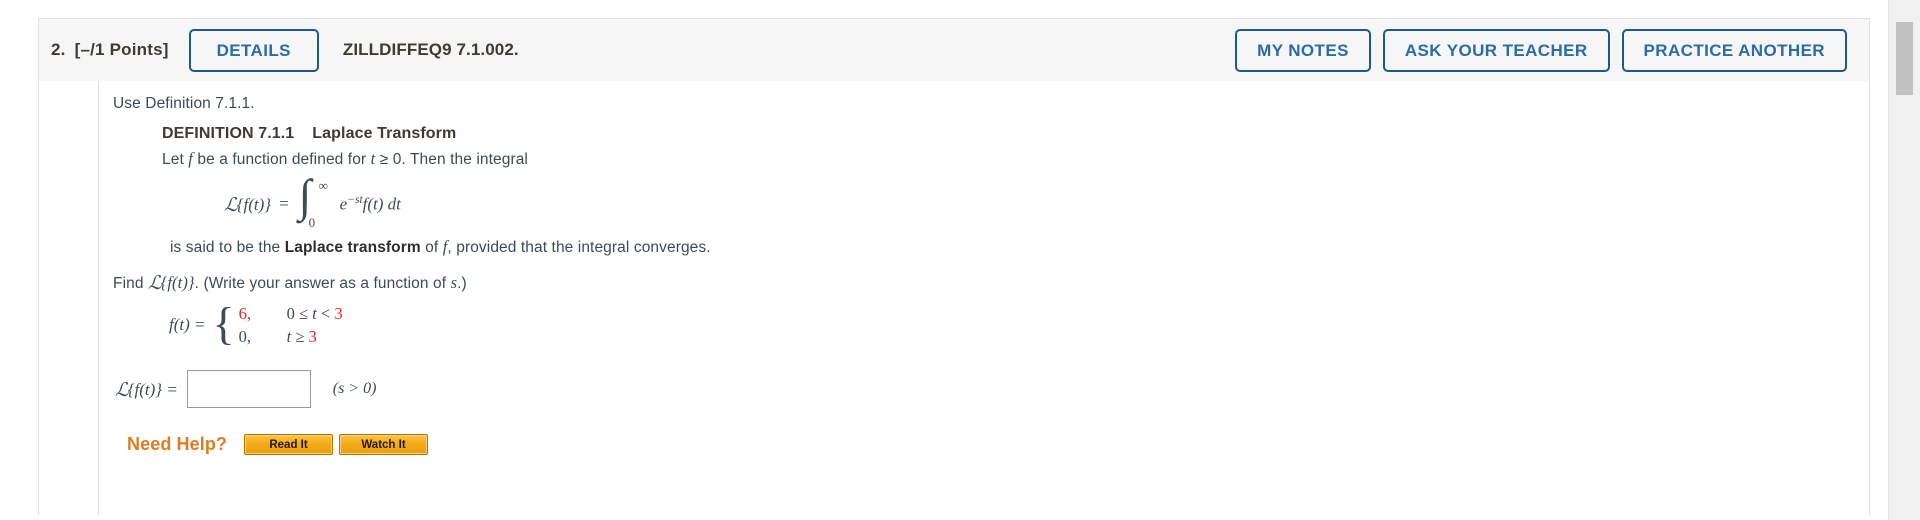  I want to click on prompt-text: Use Definition 7.1.1., so click(184, 103).